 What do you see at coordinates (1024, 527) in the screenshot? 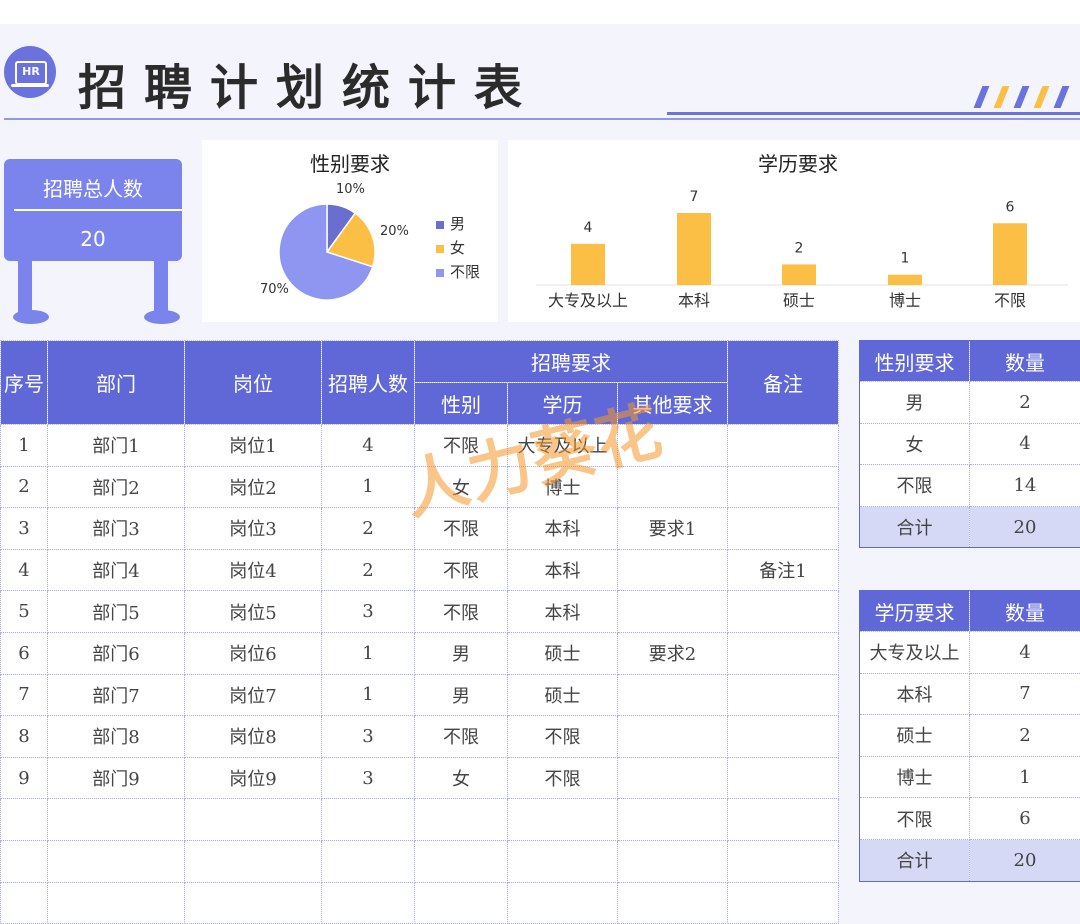
I see `summary-total-value: 20` at bounding box center [1024, 527].